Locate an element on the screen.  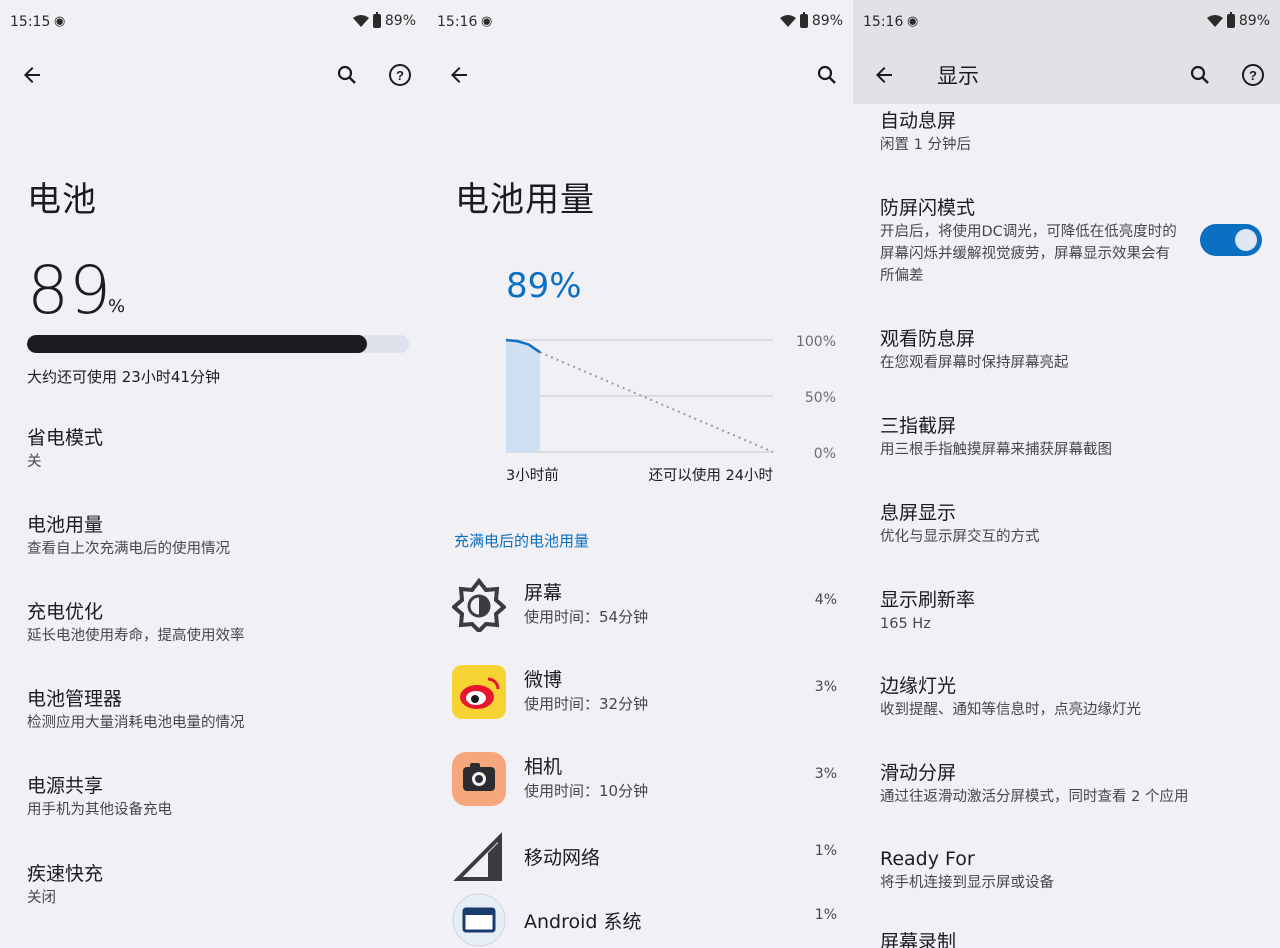
item-subtitle: 闲置 1 分钟后 is located at coordinates (925, 145).